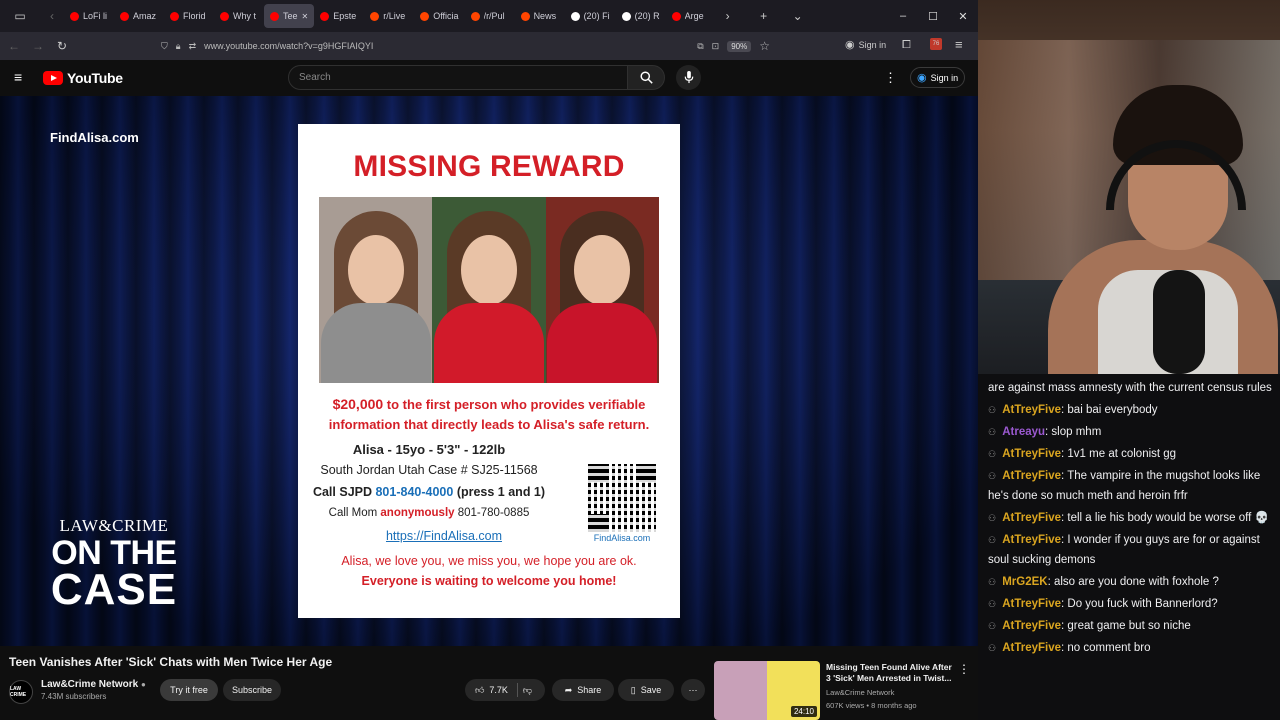  What do you see at coordinates (189, 690) in the screenshot?
I see `try-free-button: Try it free` at bounding box center [189, 690].